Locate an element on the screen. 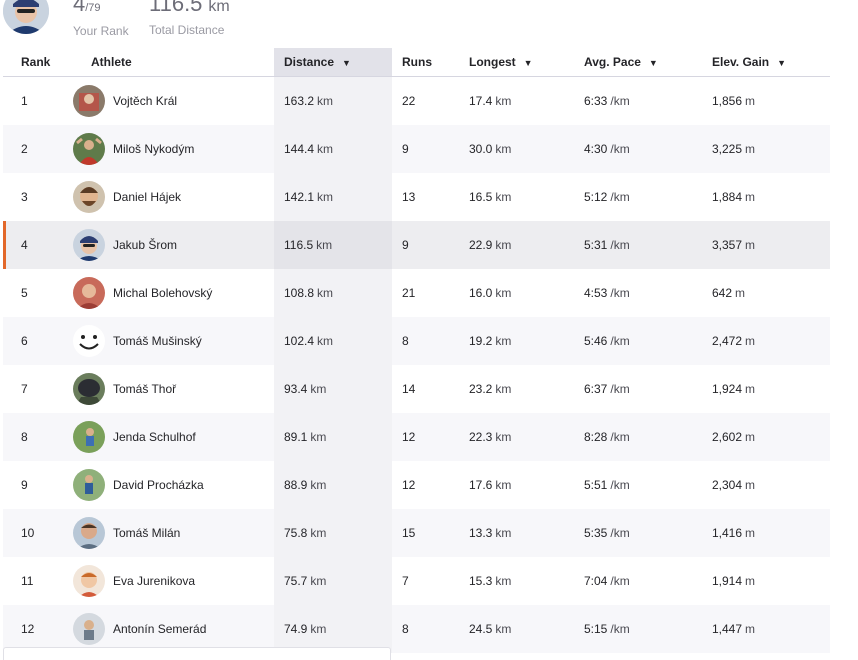  header-pace: Avg. Pace ▼ is located at coordinates (638, 62).